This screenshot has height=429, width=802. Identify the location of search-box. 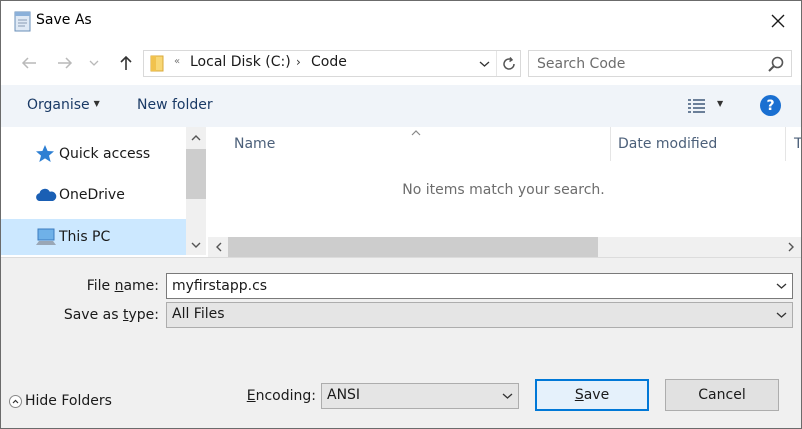
(660, 63).